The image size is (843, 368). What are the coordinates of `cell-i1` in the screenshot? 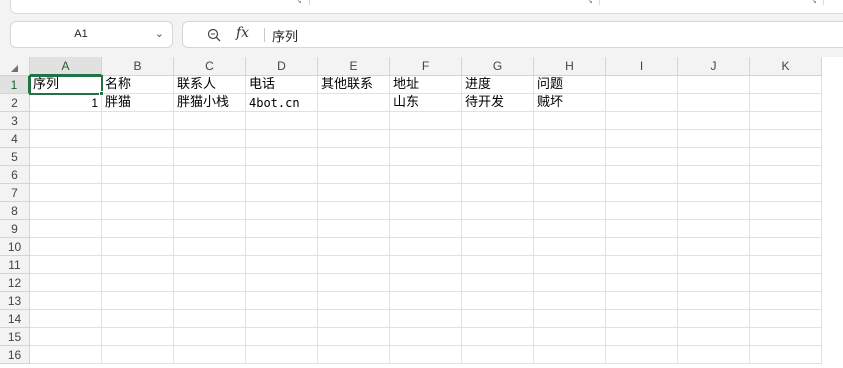 It's located at (642, 85).